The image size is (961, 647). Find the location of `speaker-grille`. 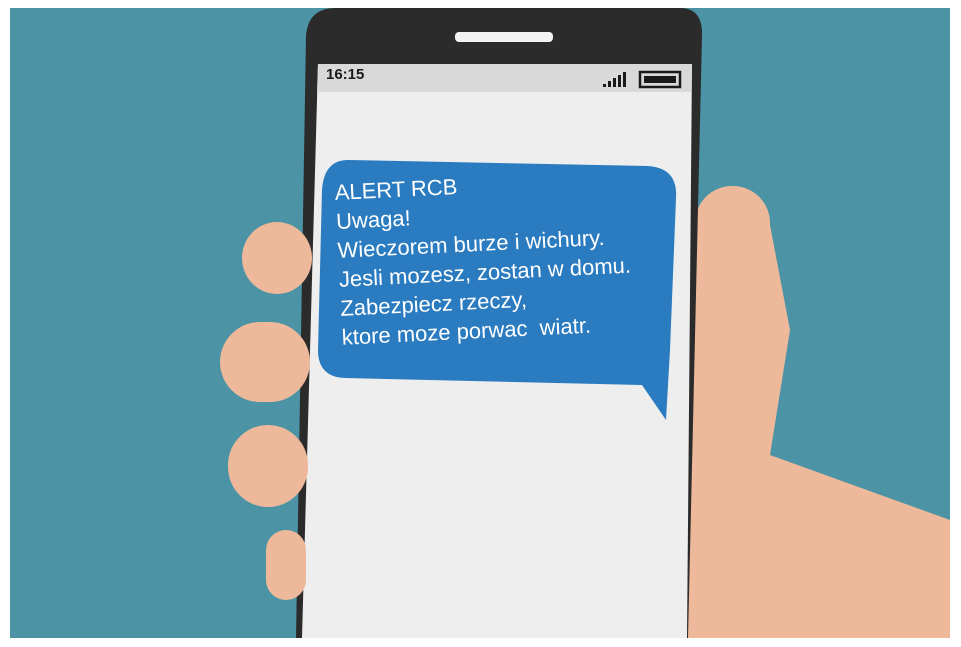

speaker-grille is located at coordinates (504, 37).